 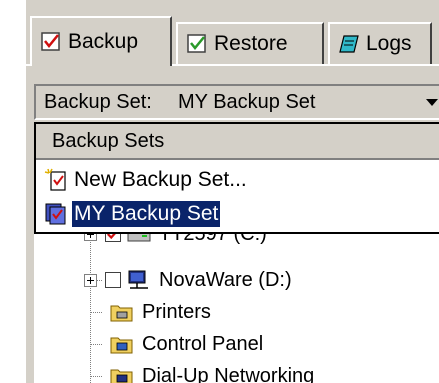 I want to click on tree-item-drive-d: NovaWare (D:), so click(x=188, y=280).